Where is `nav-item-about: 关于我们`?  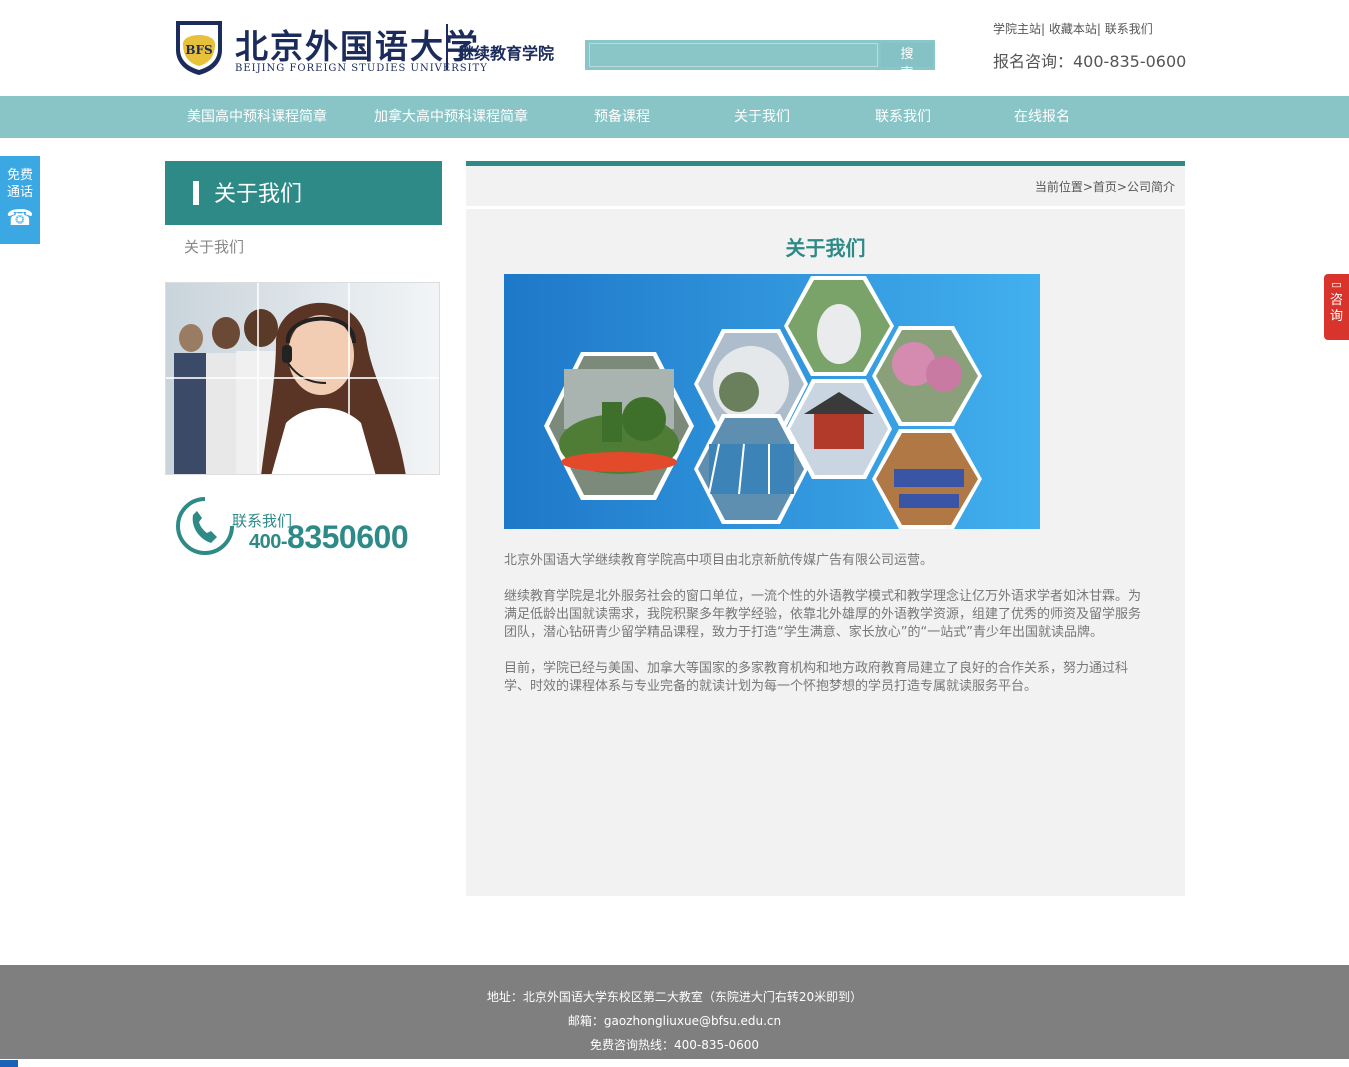
nav-item-about: 关于我们 is located at coordinates (762, 117).